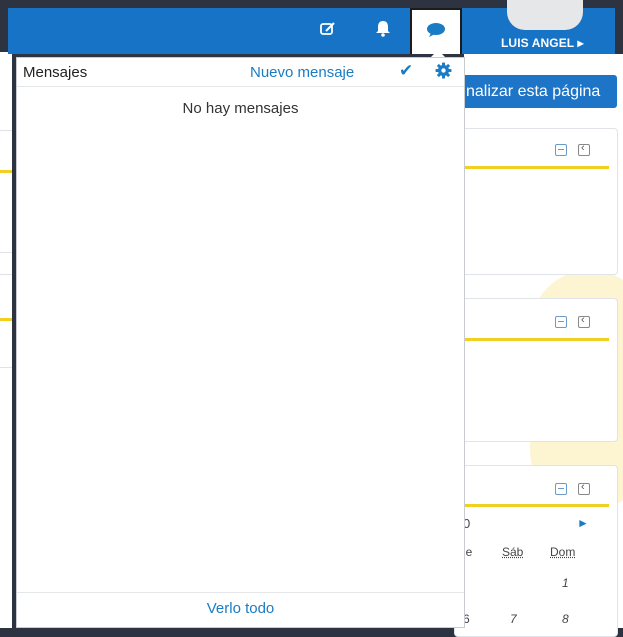 This screenshot has width=623, height=637. I want to click on new-message-link: Nuevo mensaje, so click(302, 72).